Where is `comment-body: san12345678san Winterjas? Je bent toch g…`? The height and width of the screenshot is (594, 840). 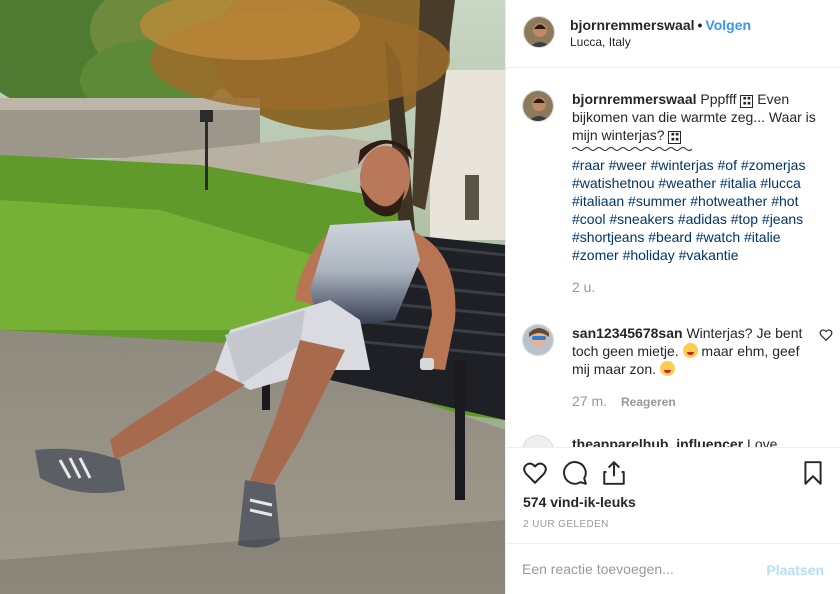 comment-body: san12345678san Winterjas? Je bent toch g… is located at coordinates (696, 367).